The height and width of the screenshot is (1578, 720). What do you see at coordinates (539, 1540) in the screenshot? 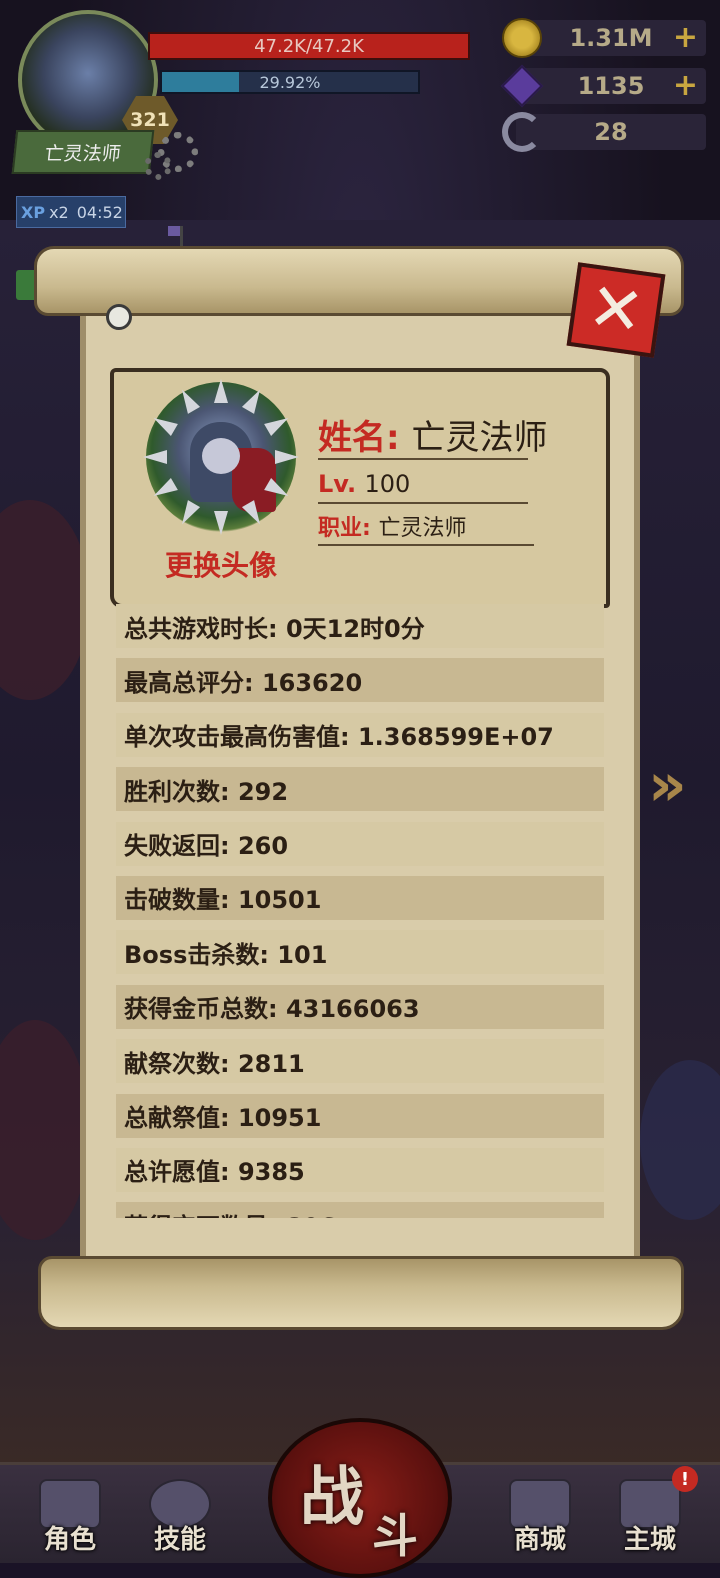
I see `nav-shop-label: 商城` at bounding box center [539, 1540].